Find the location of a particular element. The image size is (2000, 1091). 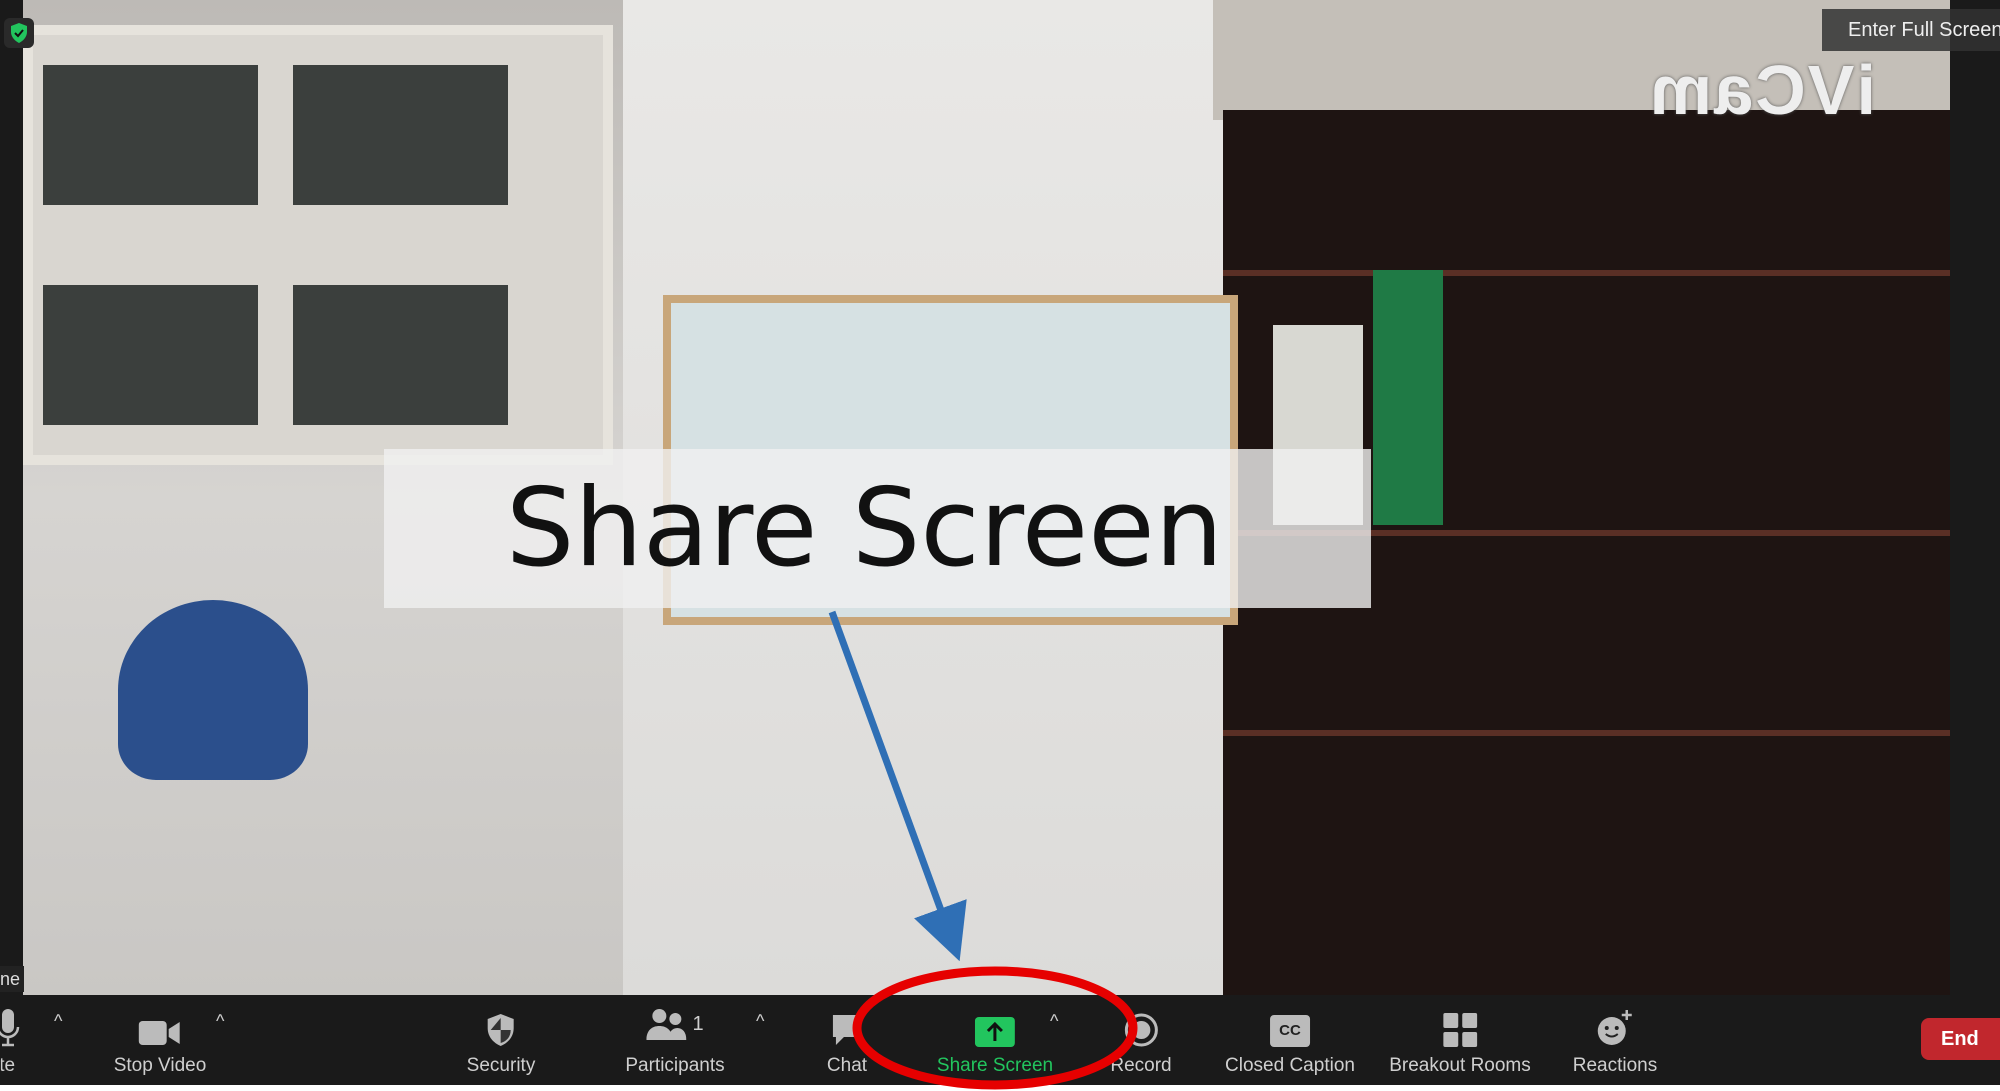

breakout-rooms-button: Breakout Rooms is located at coordinates (1460, 1040).